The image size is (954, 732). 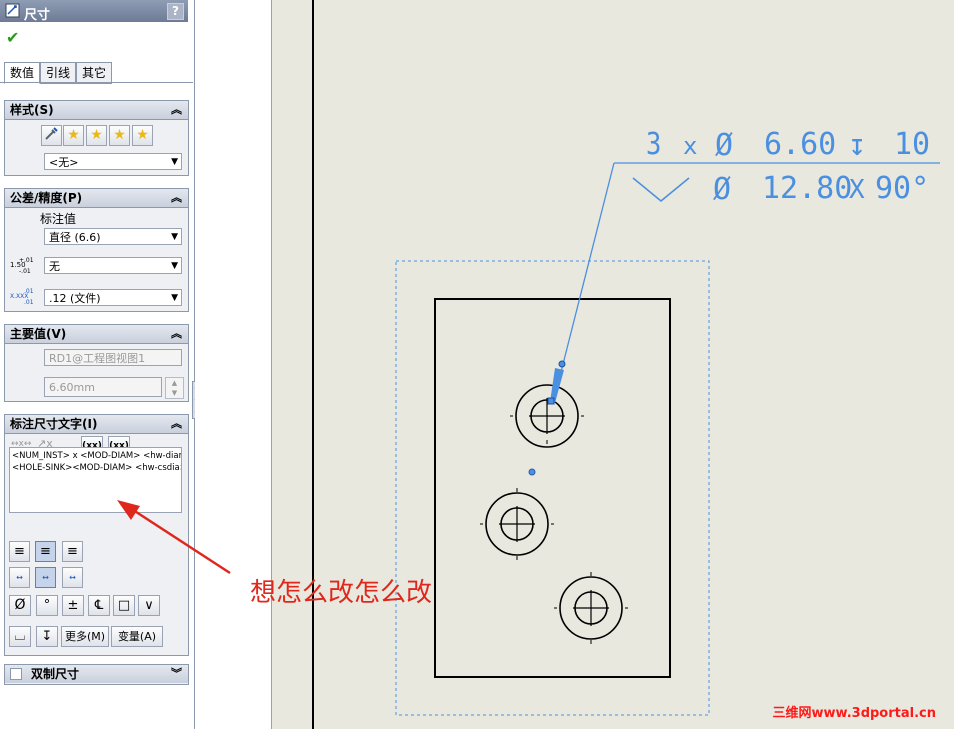 I want to click on text-position-below-button: ↔, so click(x=72, y=577).